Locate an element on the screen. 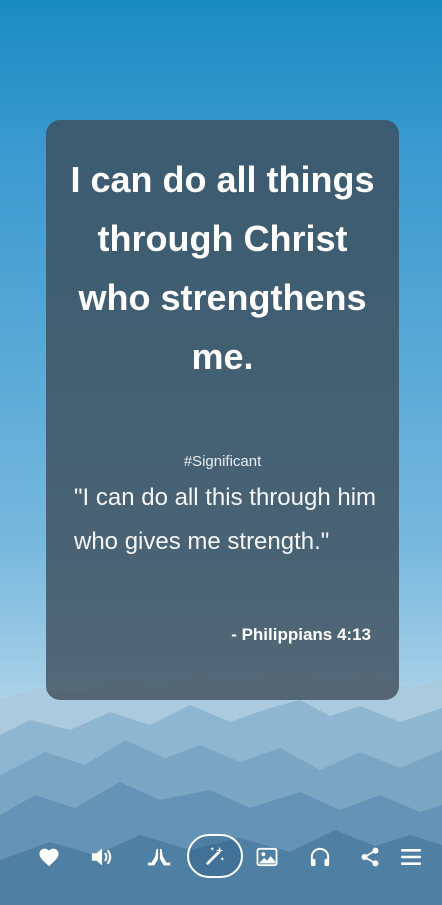  listen-button is located at coordinates (103, 857).